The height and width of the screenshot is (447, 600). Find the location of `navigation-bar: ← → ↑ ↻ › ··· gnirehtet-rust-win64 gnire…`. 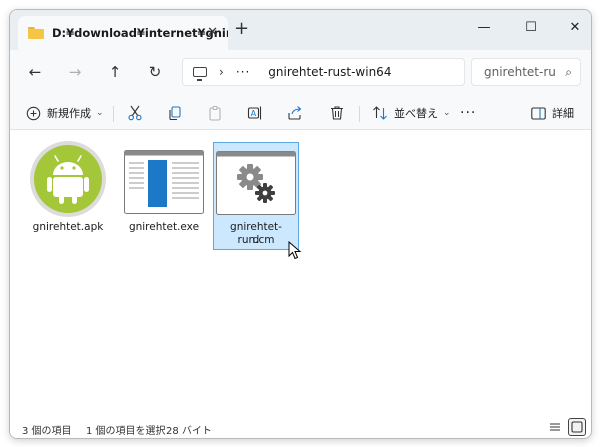

navigation-bar: ← → ↑ ↻ › ··· gnirehtet-rust-win64 gnire… is located at coordinates (300, 73).